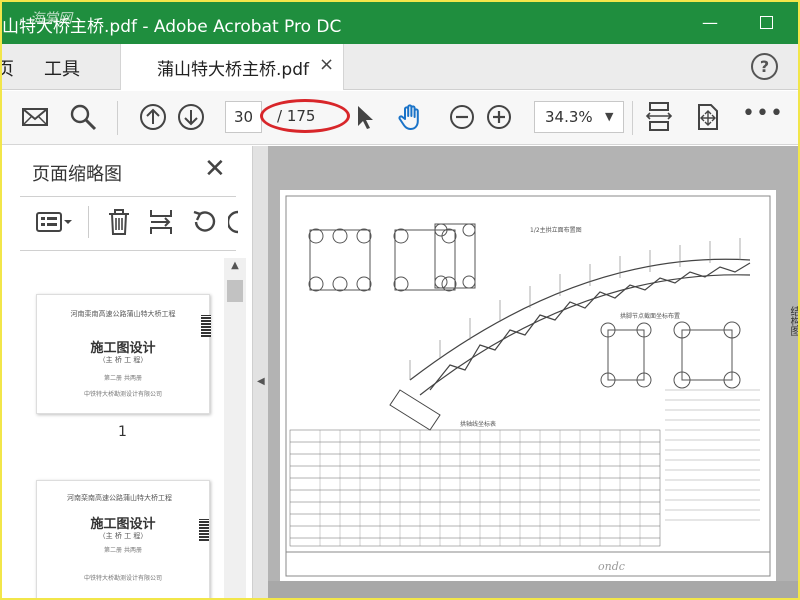 The width and height of the screenshot is (800, 600). What do you see at coordinates (499, 117) in the screenshot?
I see `zoom-in-icon` at bounding box center [499, 117].